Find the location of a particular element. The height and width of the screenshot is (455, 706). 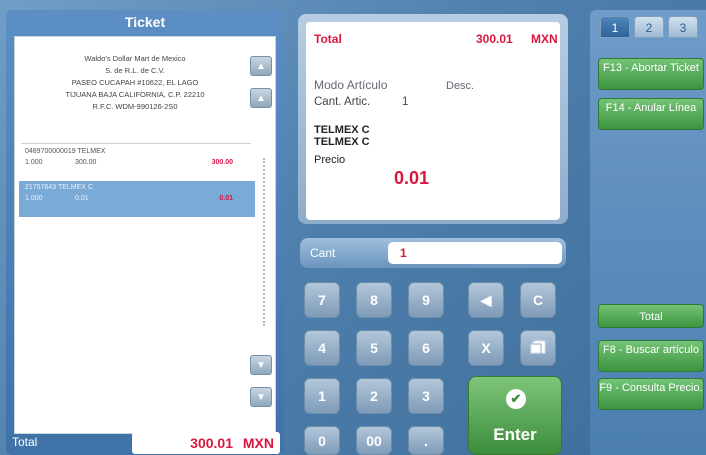

enter-label: Enter is located at coordinates (515, 434).